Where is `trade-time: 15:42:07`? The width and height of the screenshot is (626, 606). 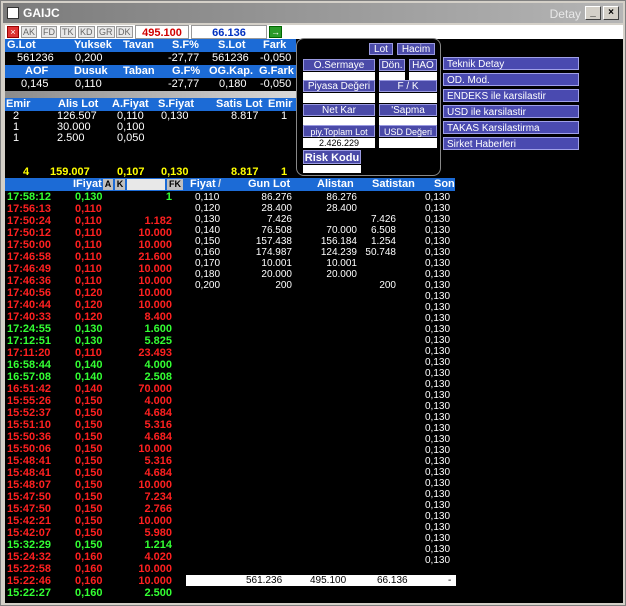 trade-time: 15:42:07 is located at coordinates (29, 533).